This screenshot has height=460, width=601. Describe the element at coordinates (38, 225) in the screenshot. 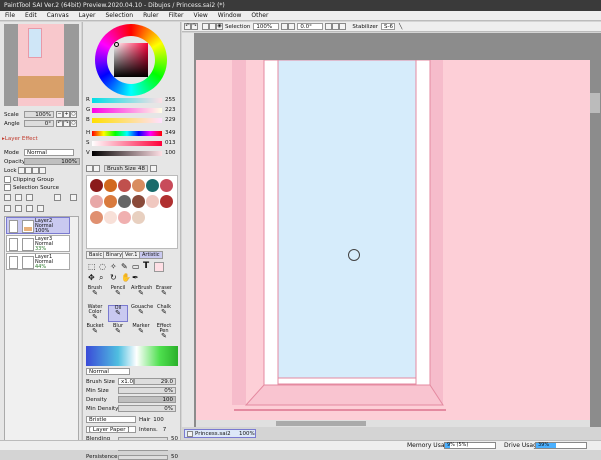

I see `layer-item: Layer2 Normal 100%` at that location.